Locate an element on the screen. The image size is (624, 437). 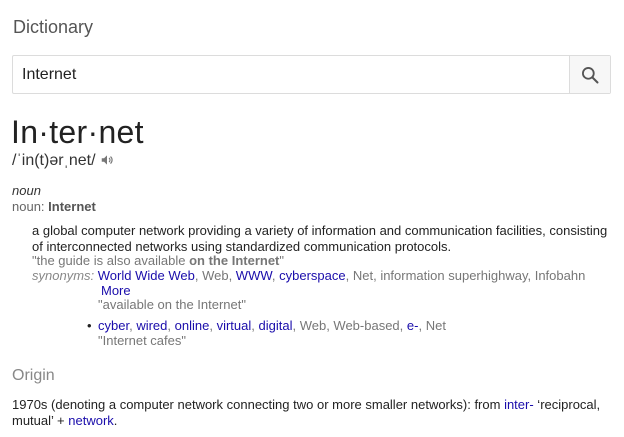
example-3: "Internet cafes" is located at coordinates (142, 340).